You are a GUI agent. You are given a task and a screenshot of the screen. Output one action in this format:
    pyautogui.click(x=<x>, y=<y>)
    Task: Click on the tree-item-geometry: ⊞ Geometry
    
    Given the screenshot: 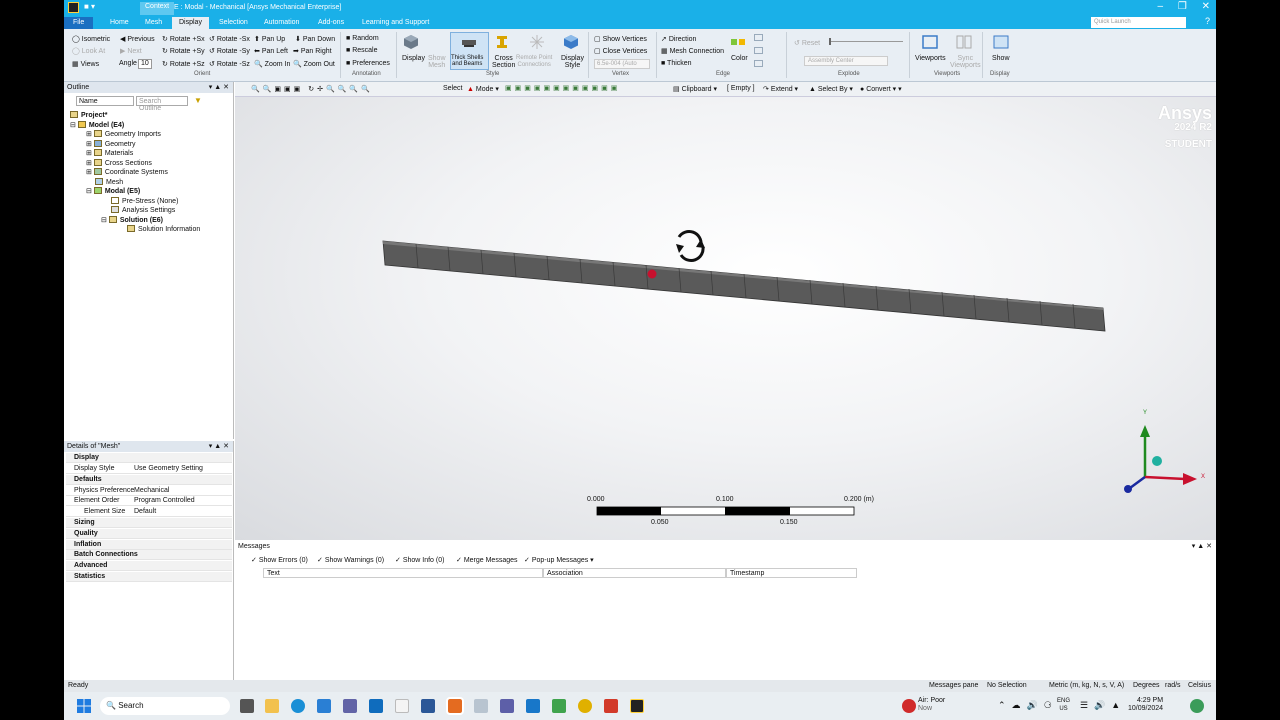 What is the action you would take?
    pyautogui.click(x=111, y=144)
    